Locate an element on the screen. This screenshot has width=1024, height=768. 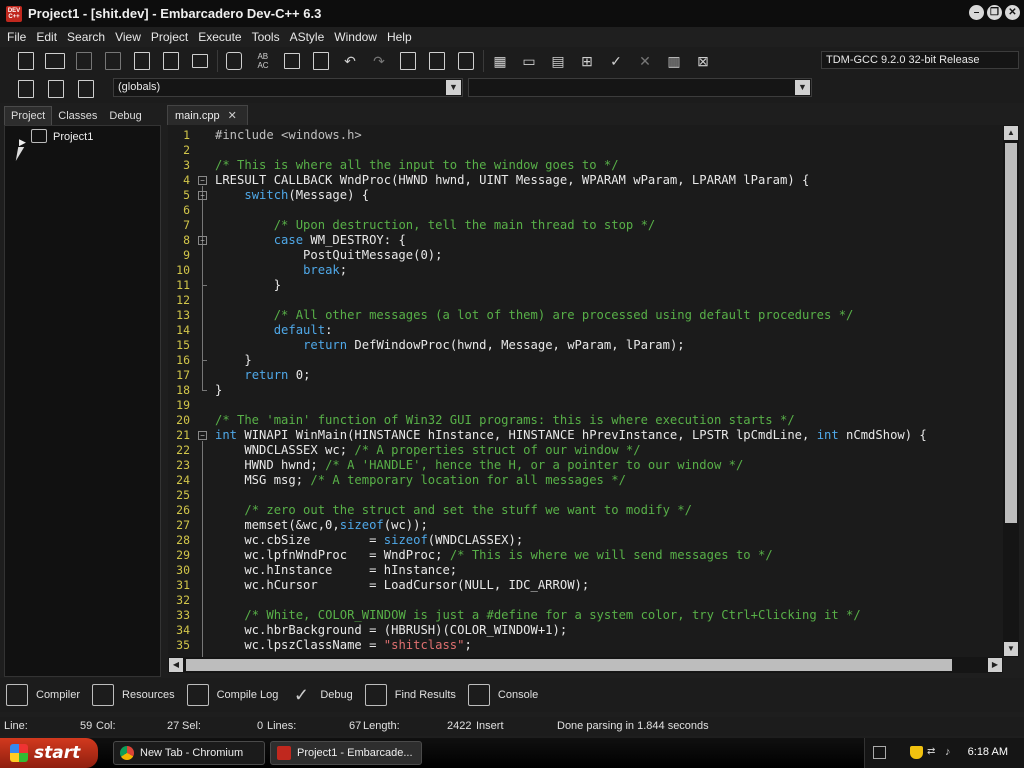
tab-project: Project is located at coordinates (28, 115).